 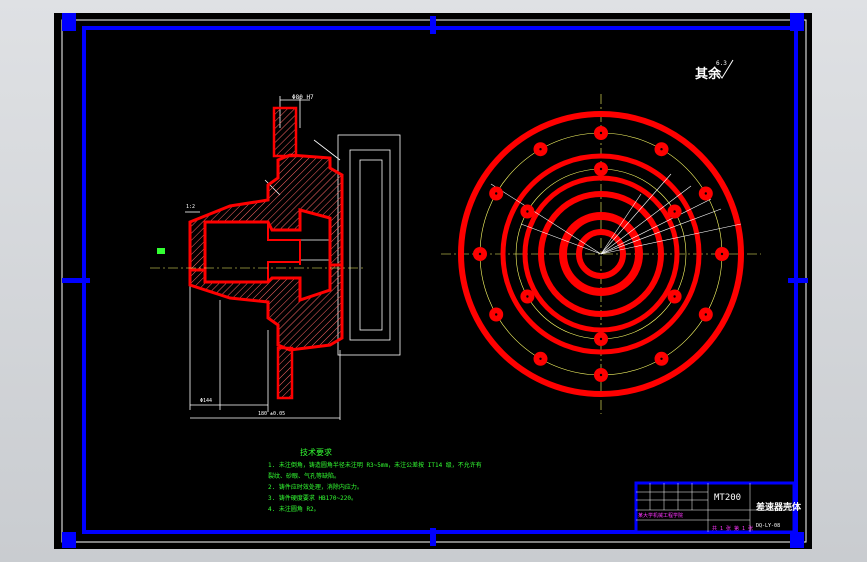 What do you see at coordinates (285, 132) in the screenshot?
I see `flange-top` at bounding box center [285, 132].